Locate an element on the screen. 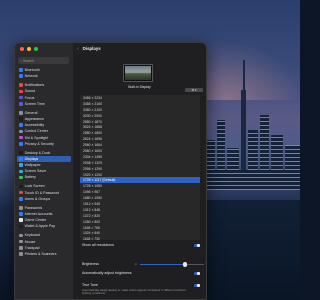 The height and width of the screenshot is (300, 320). accessibility-icon is located at coordinates (21, 125).